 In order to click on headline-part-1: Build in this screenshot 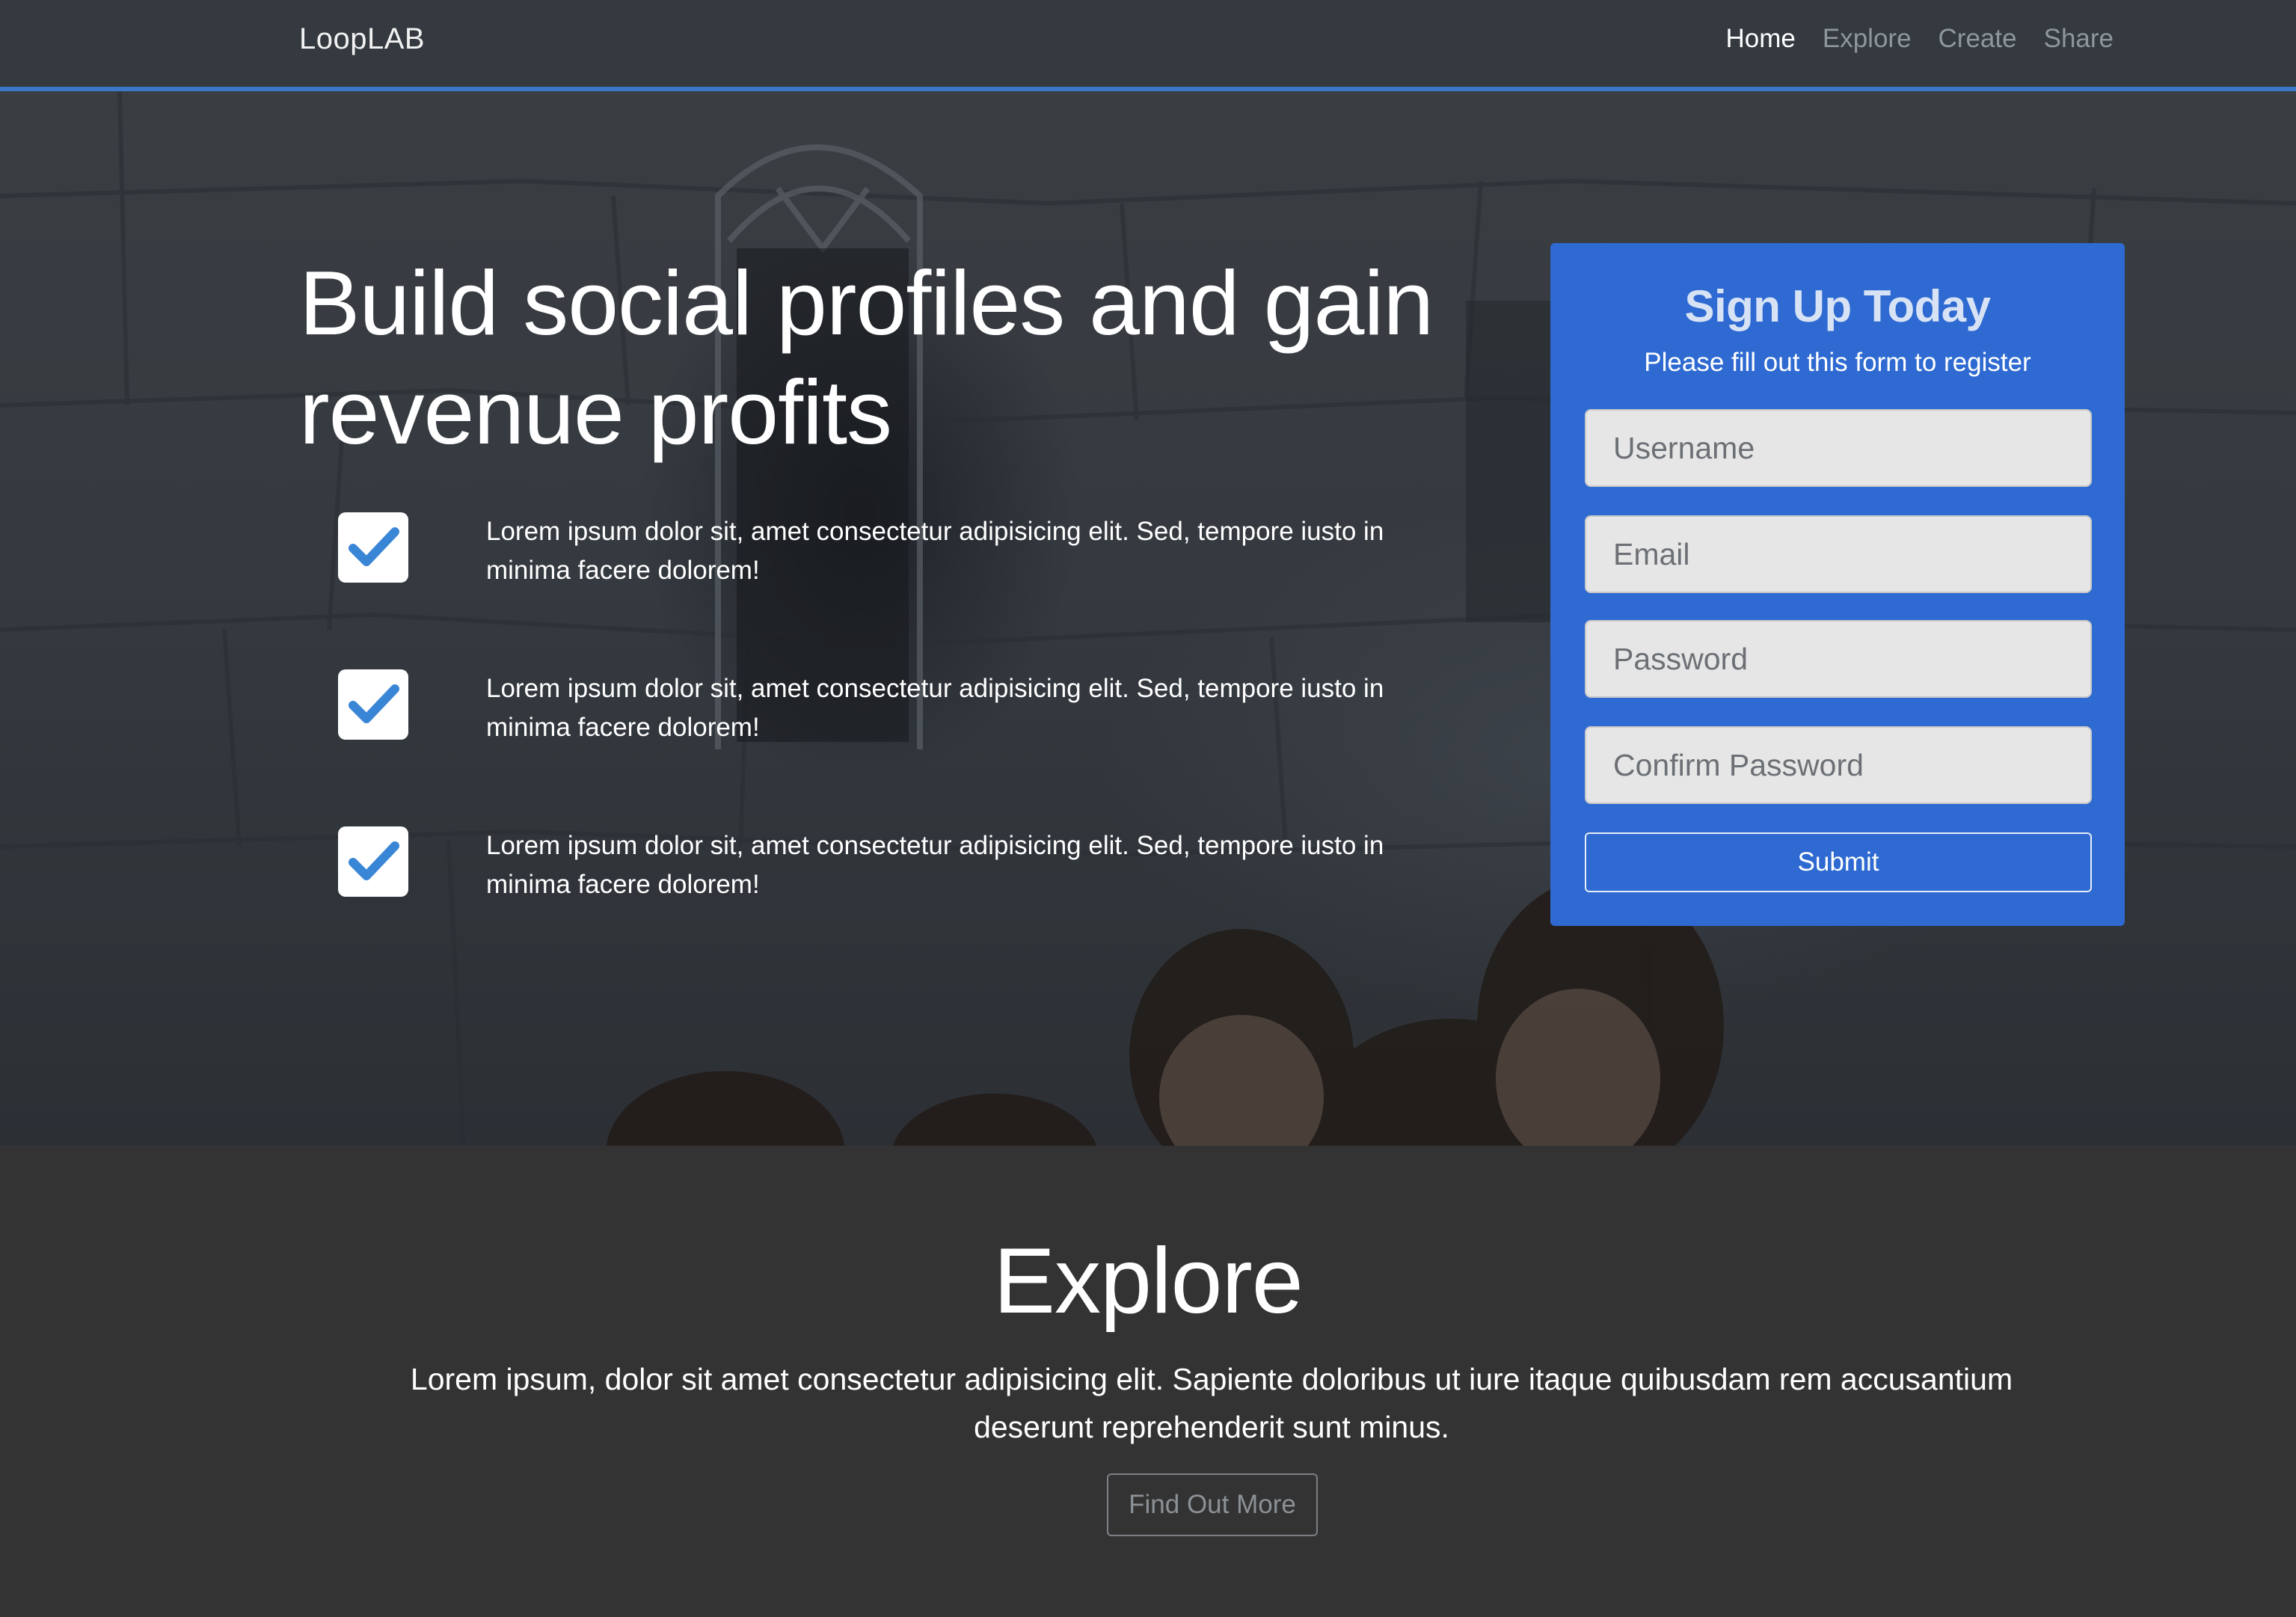, I will do `click(411, 303)`.